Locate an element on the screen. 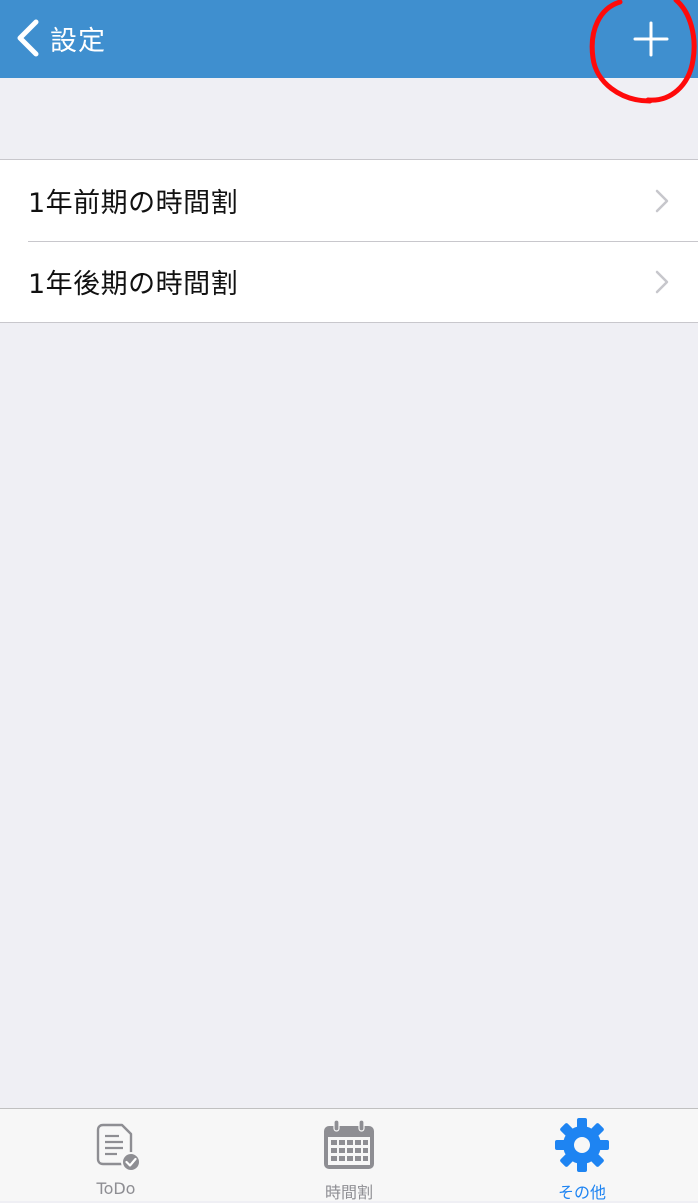  tab-label: ToDo is located at coordinates (116, 1188).